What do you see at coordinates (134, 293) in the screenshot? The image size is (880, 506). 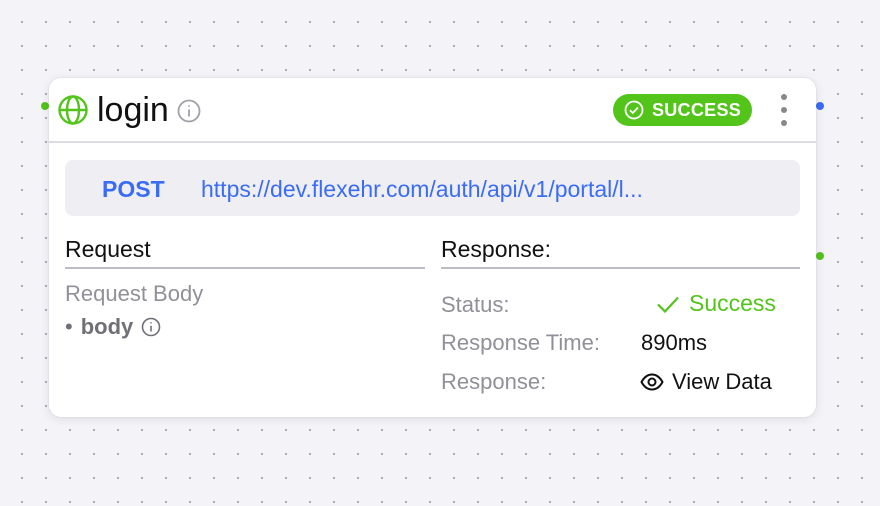 I see `request-body-label: Request Body` at bounding box center [134, 293].